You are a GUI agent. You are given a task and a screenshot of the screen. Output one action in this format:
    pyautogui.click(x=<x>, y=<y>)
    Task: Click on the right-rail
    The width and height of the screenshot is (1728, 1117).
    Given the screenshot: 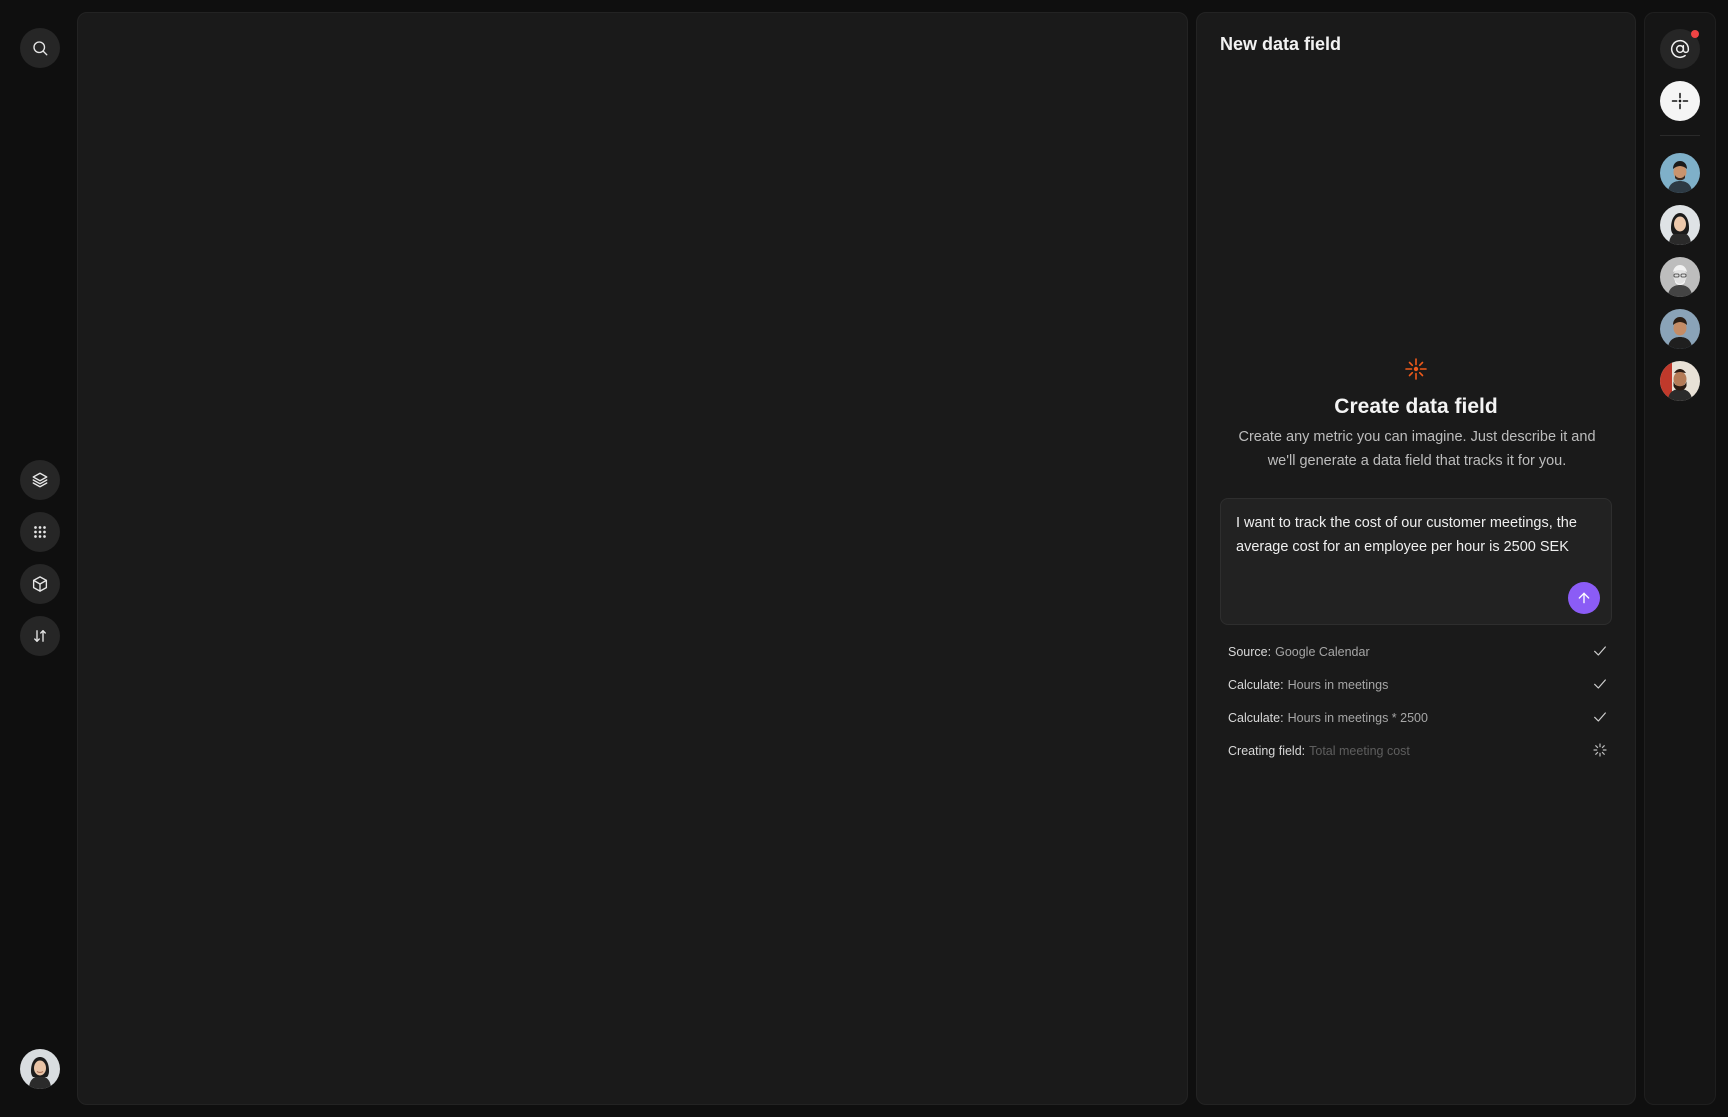 What is the action you would take?
    pyautogui.click(x=1680, y=558)
    